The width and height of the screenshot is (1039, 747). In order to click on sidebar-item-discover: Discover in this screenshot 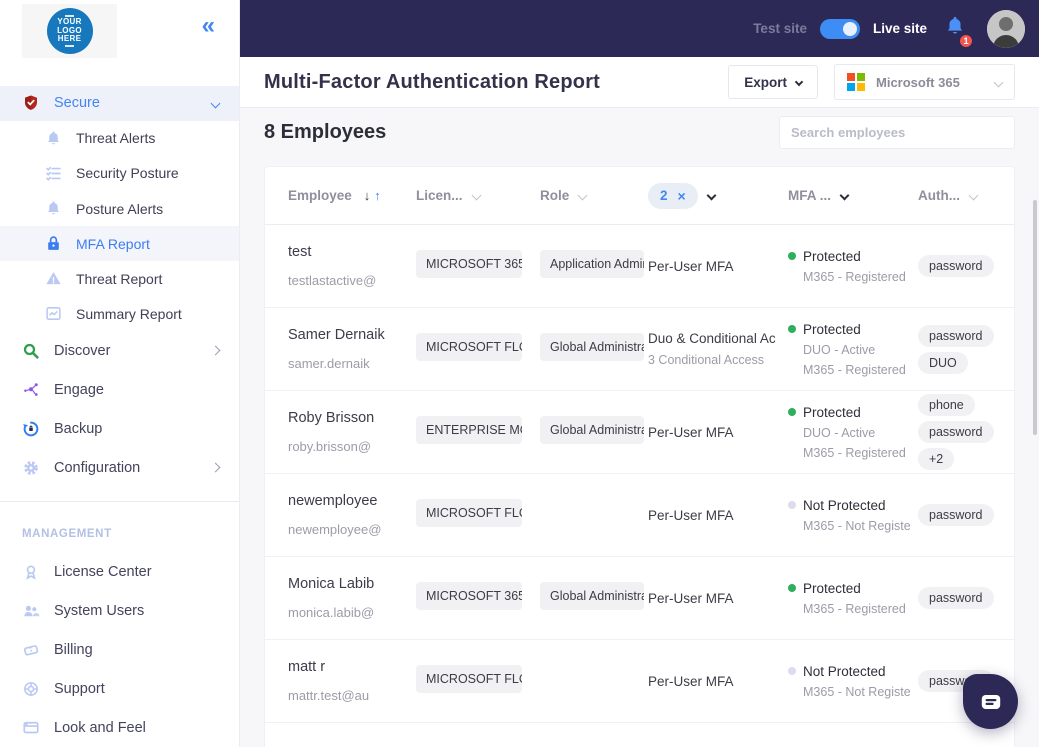, I will do `click(119, 350)`.